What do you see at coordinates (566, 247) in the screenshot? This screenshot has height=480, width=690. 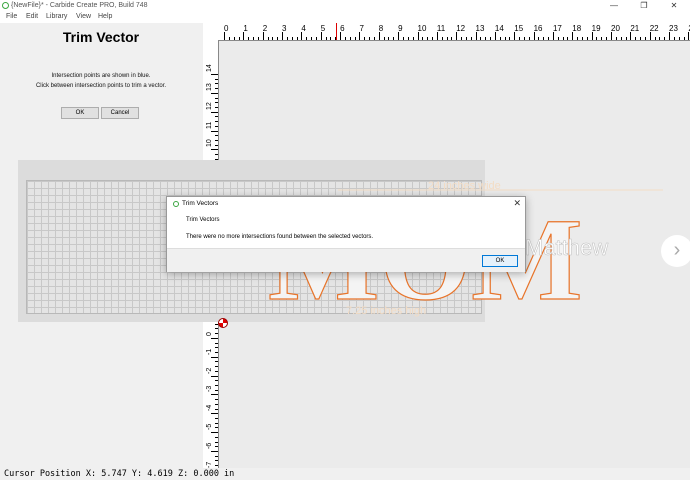 I see `design-name-text: Matthew` at bounding box center [566, 247].